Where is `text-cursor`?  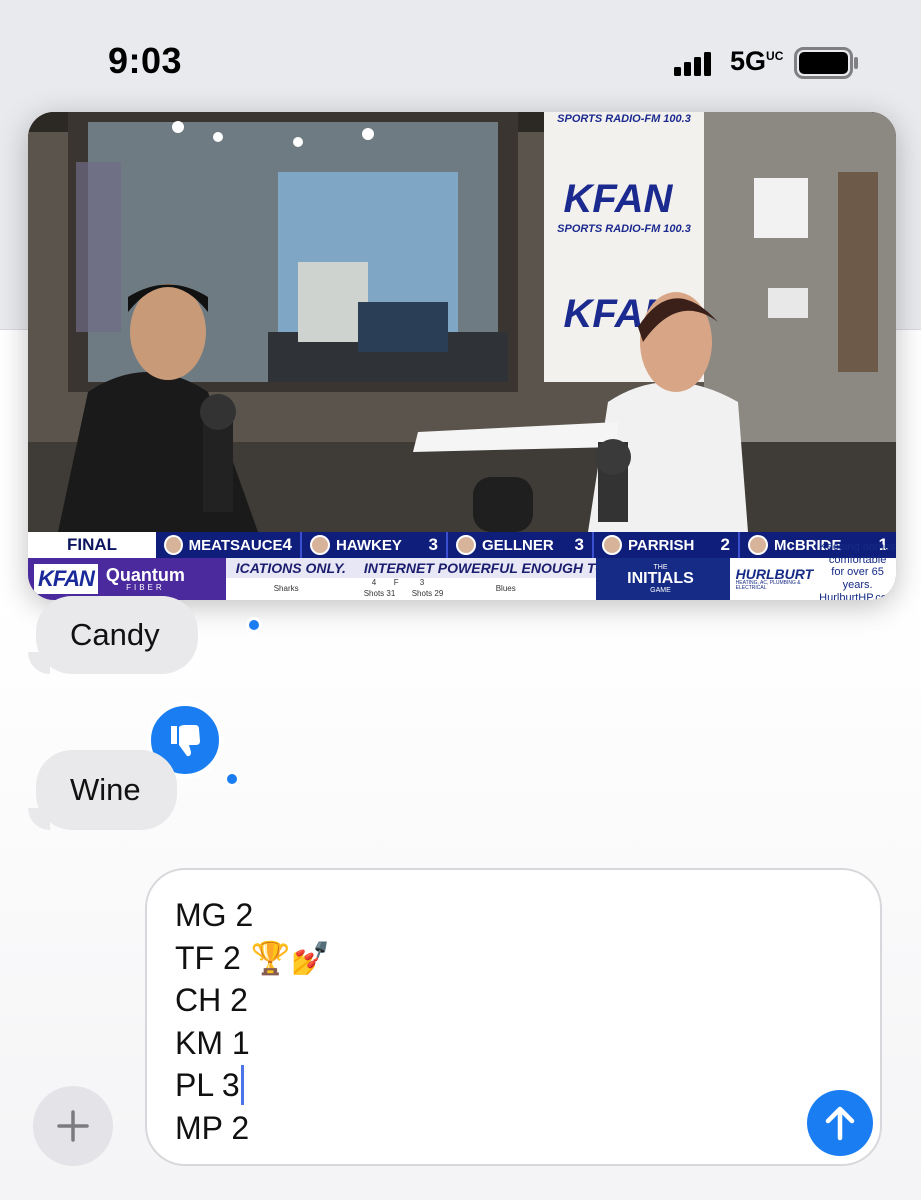
text-cursor is located at coordinates (242, 1085).